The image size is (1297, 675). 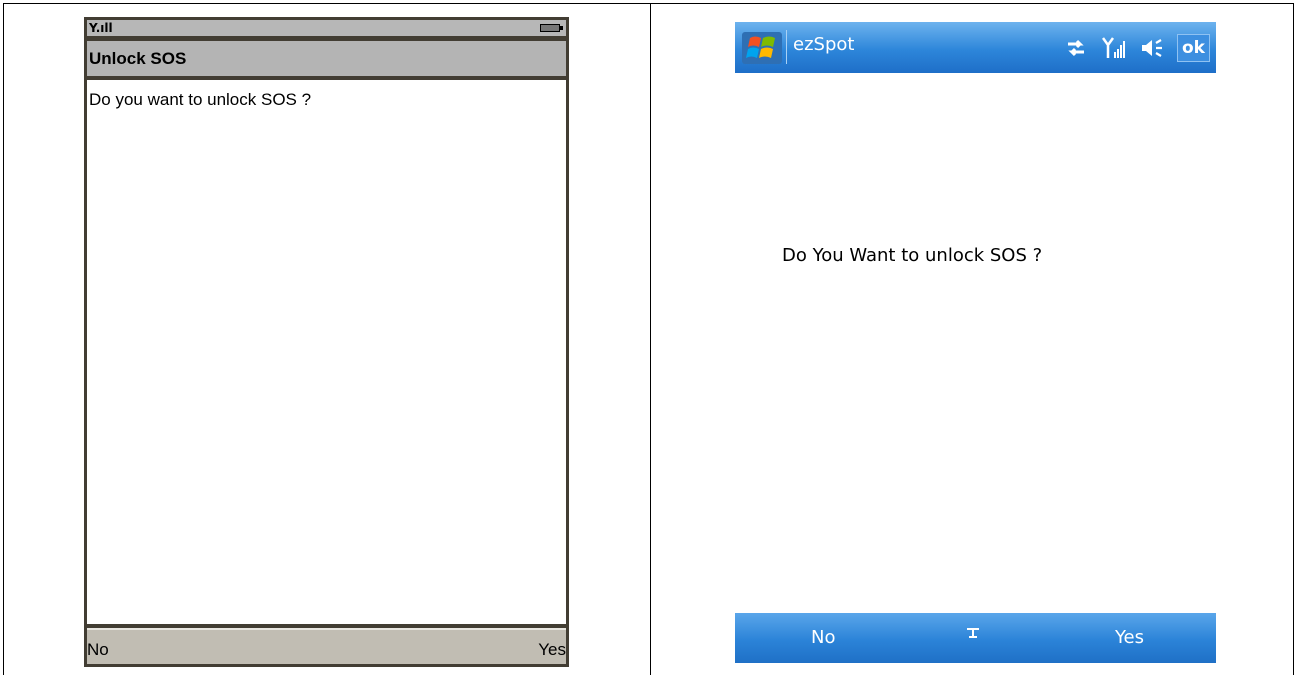 I want to click on battery-icon, so click(x=551, y=28).